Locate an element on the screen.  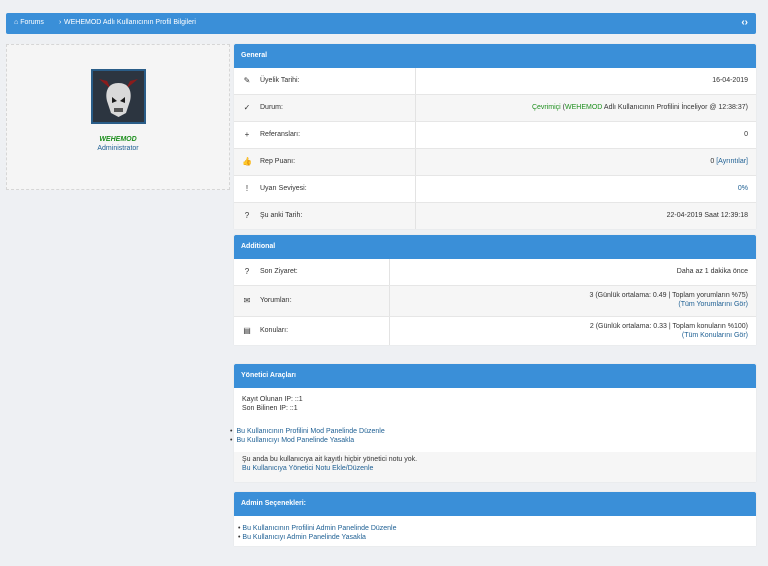
row-label: Durum: is located at coordinates (271, 107).